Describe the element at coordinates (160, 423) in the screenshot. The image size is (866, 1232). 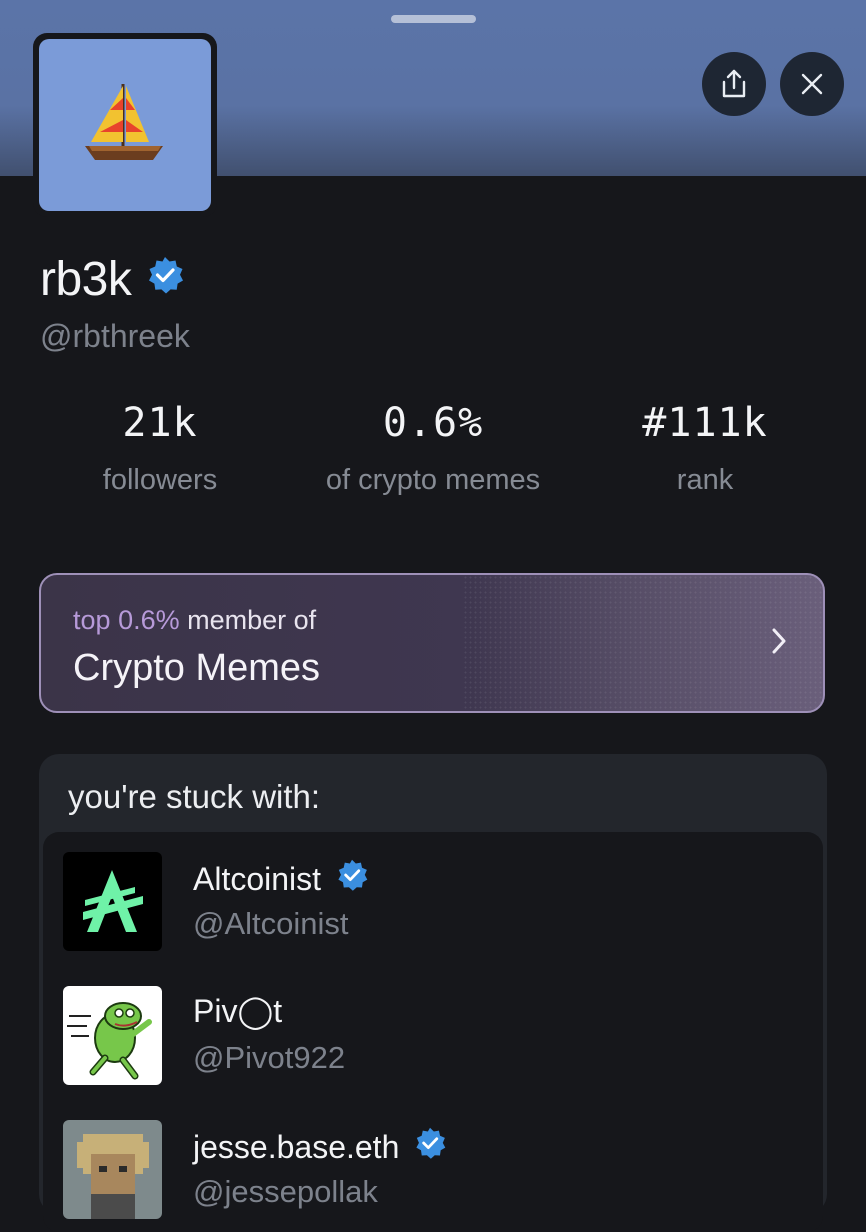
I see `stat-value: 21k` at that location.